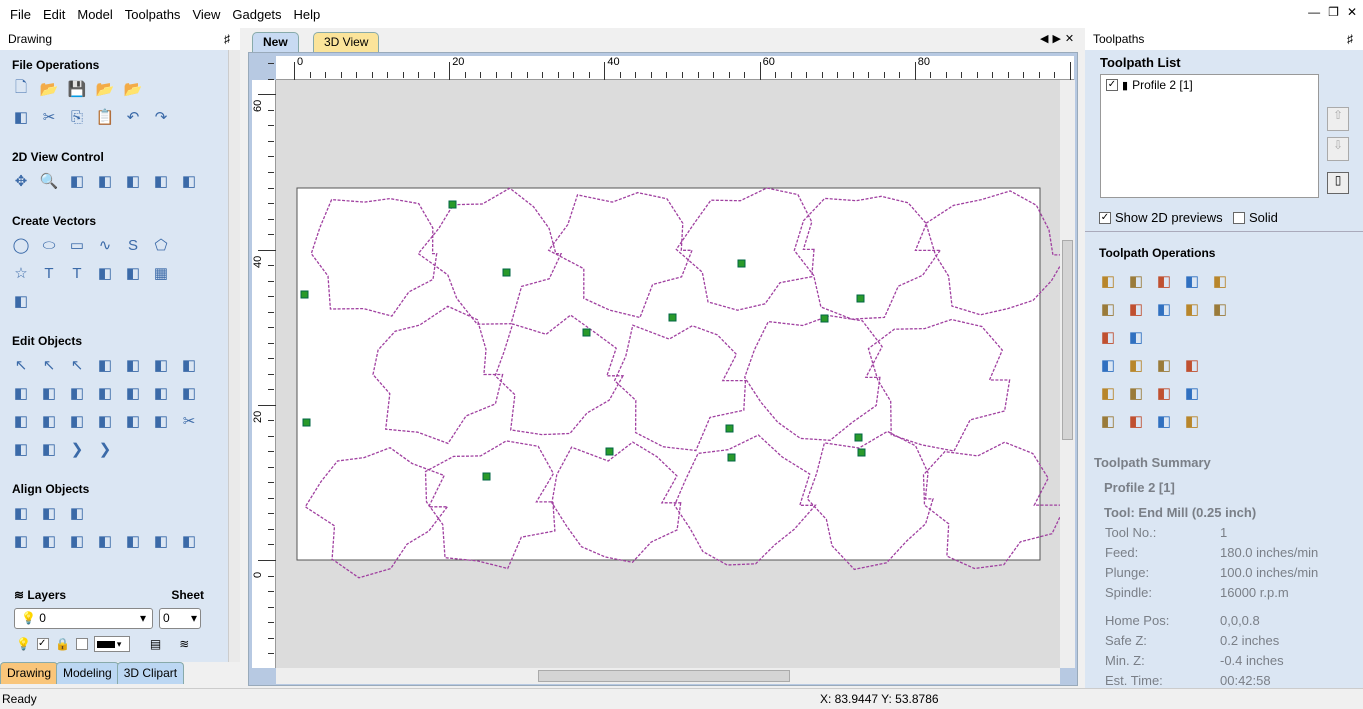 The image size is (1363, 709). I want to click on pin-icon: ♯, so click(1350, 39).